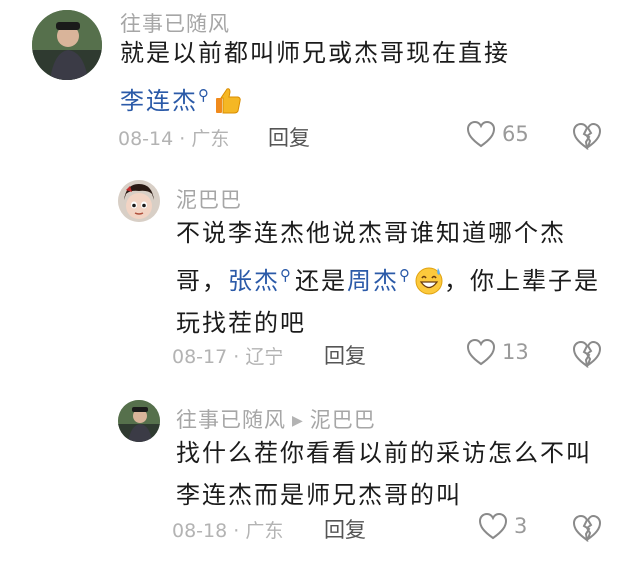 Image resolution: width=640 pixels, height=562 pixels. What do you see at coordinates (159, 101) in the screenshot?
I see `mention-link: 李连杰` at bounding box center [159, 101].